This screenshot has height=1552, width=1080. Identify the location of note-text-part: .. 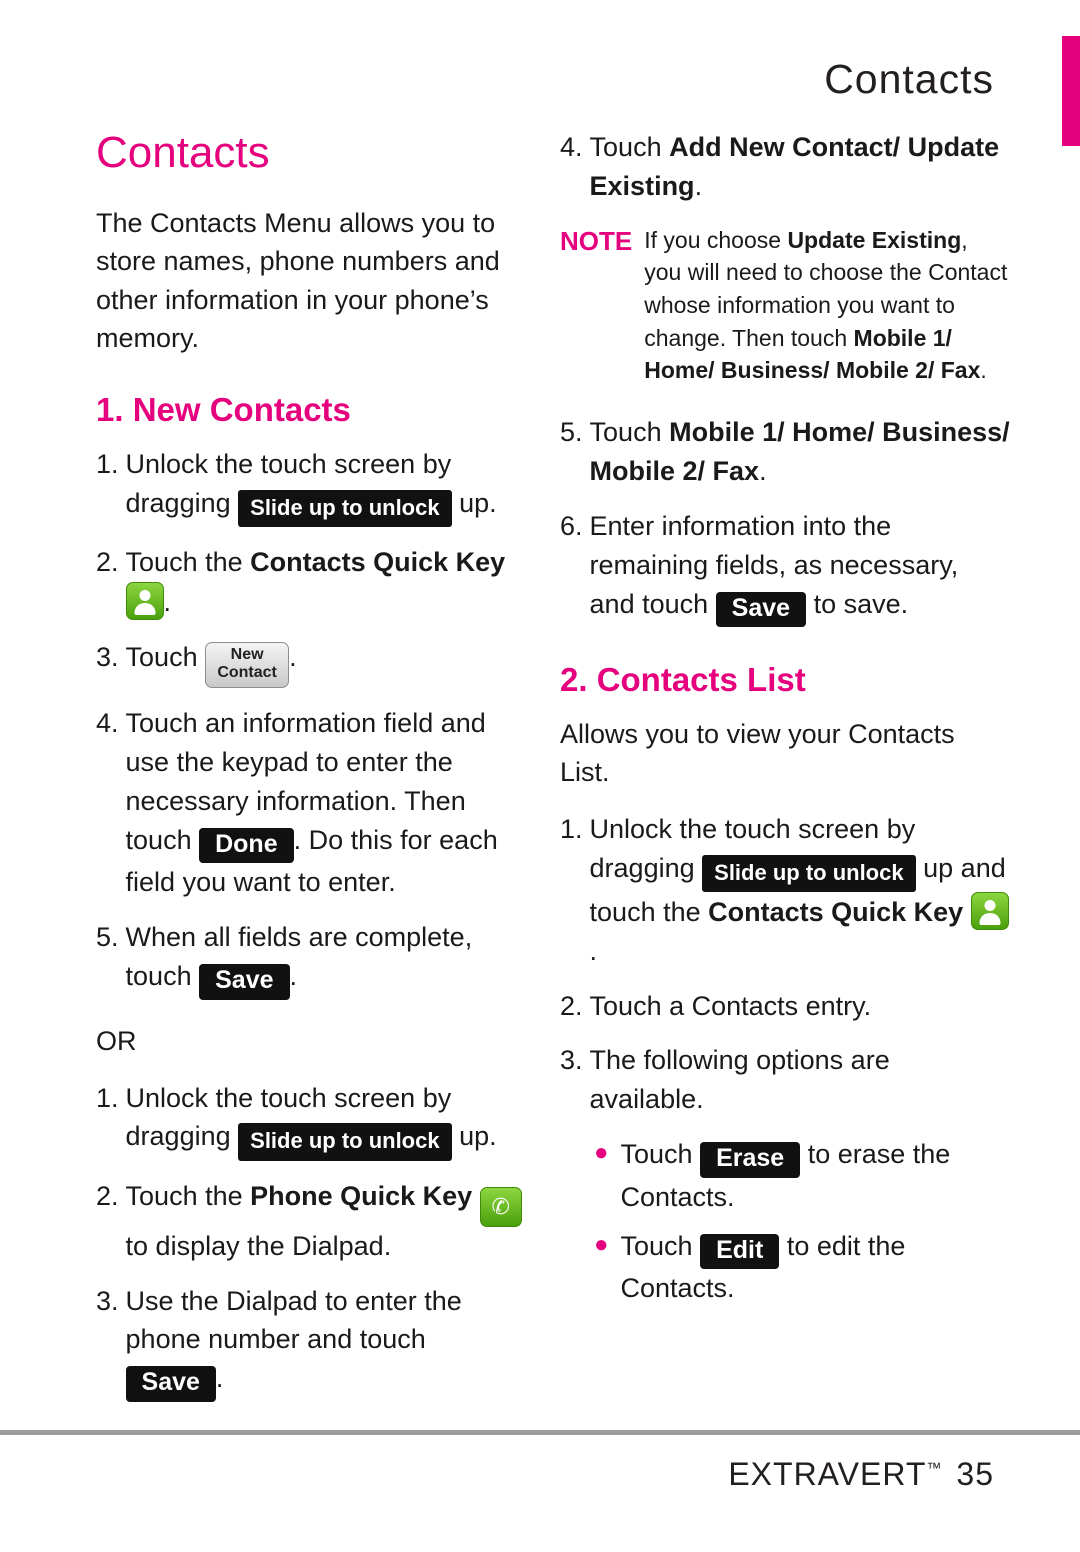
(983, 370).